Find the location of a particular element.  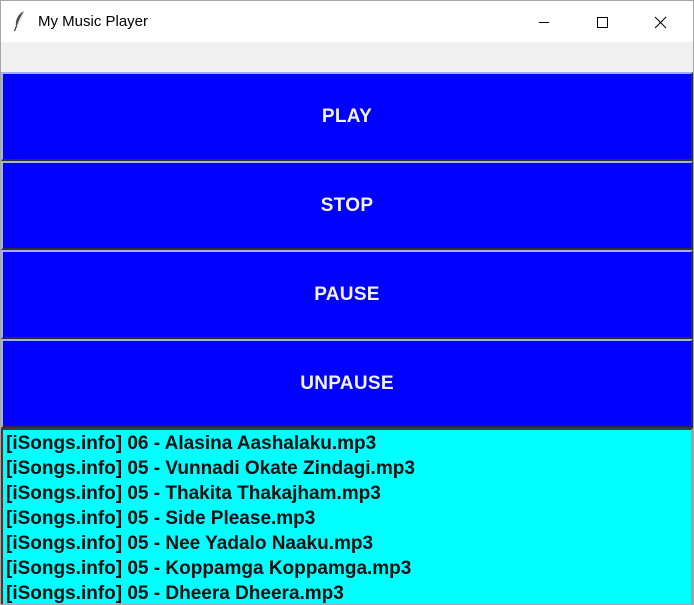

playlist-item: [iSongs.info] 05 - Koppamga Koppamga.mp3 is located at coordinates (347, 568).